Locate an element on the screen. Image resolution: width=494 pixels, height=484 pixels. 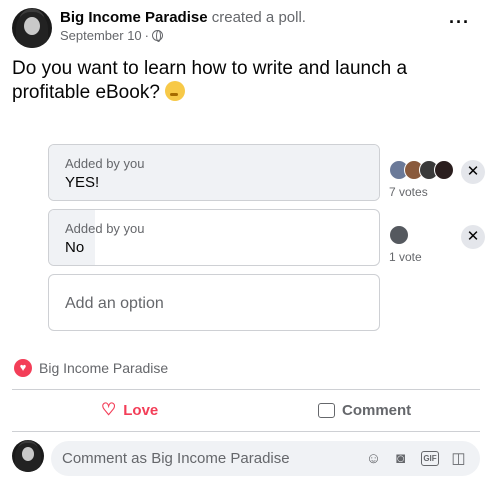
vote-count: 1 vote is located at coordinates (405, 257).